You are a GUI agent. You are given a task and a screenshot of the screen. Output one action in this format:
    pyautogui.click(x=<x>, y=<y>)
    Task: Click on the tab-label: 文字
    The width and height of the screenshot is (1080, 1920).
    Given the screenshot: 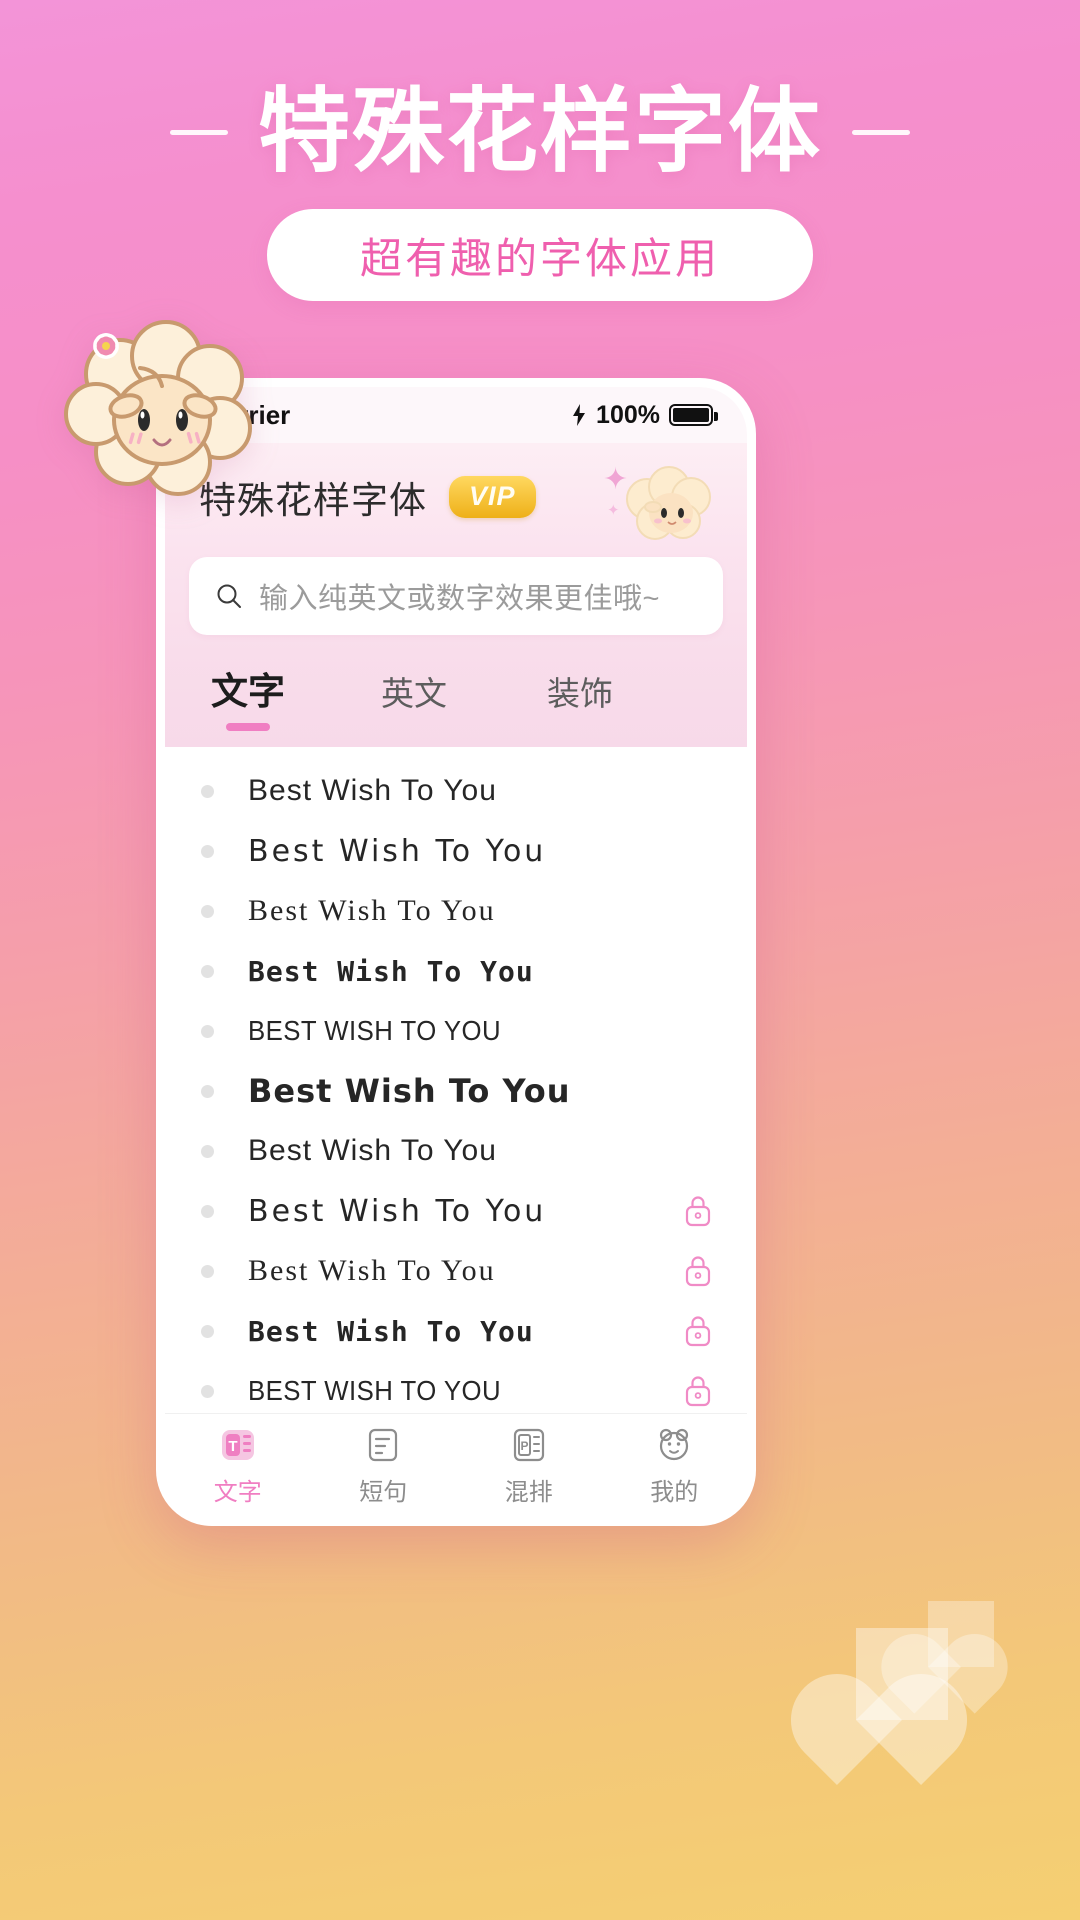 What is the action you would take?
    pyautogui.click(x=248, y=691)
    